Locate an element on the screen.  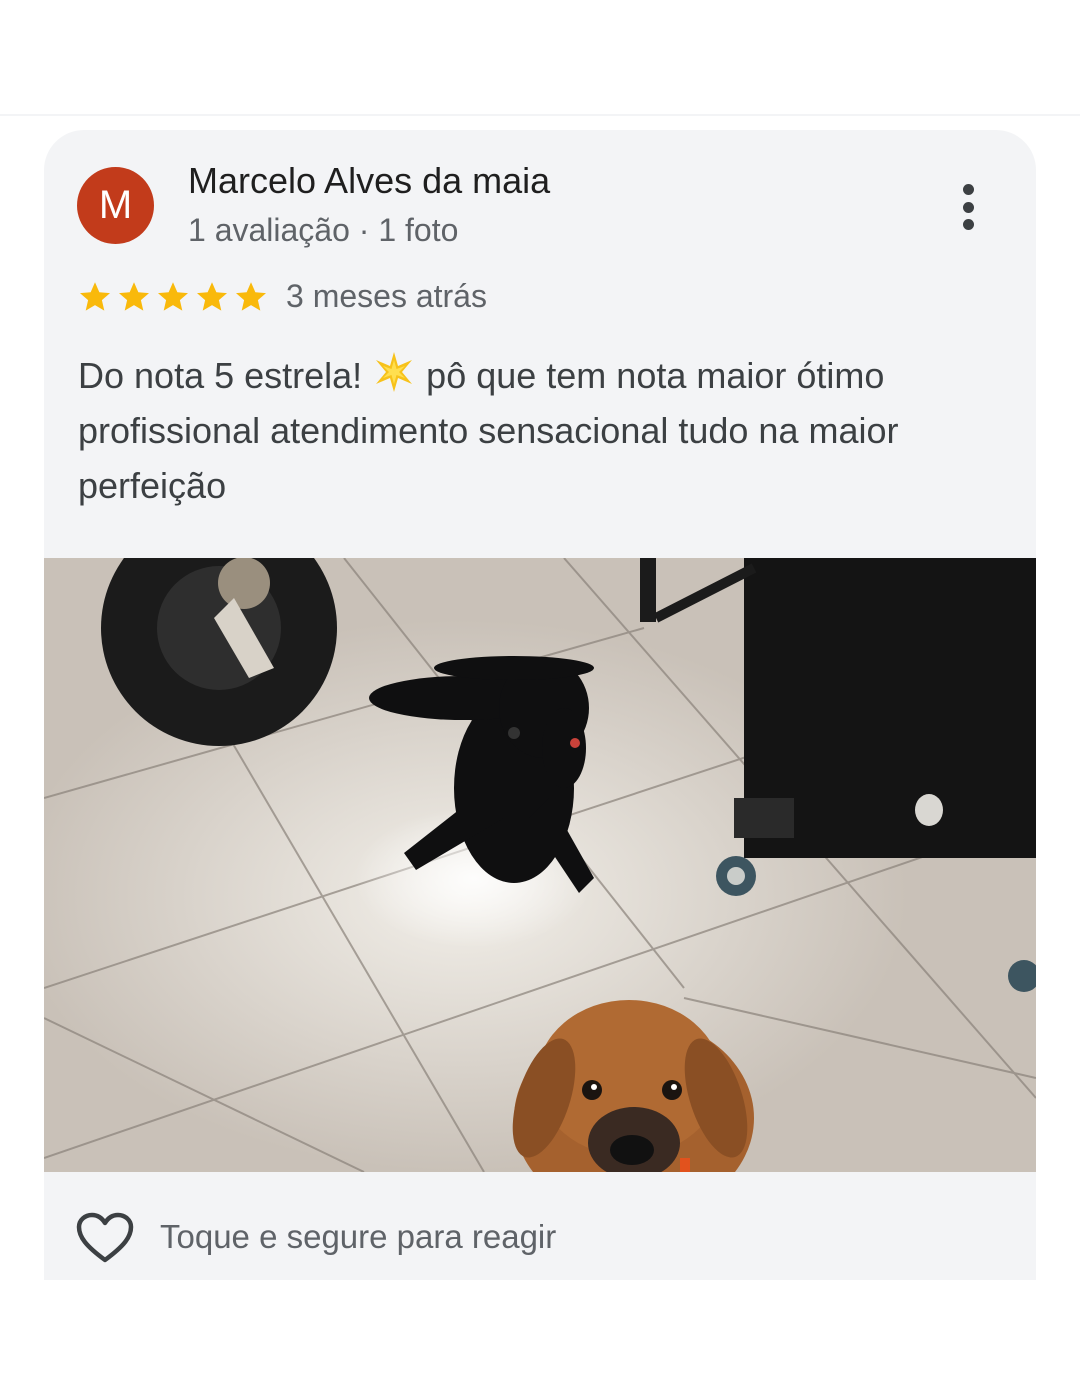
more-options-button is located at coordinates (968, 207).